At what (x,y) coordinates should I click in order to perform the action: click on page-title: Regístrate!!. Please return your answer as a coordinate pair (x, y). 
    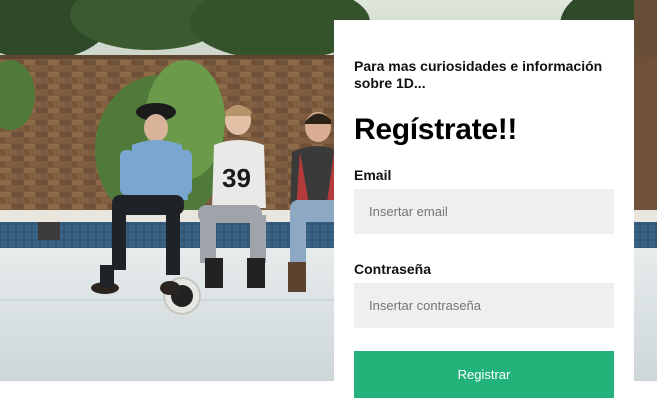
    Looking at the image, I should click on (436, 129).